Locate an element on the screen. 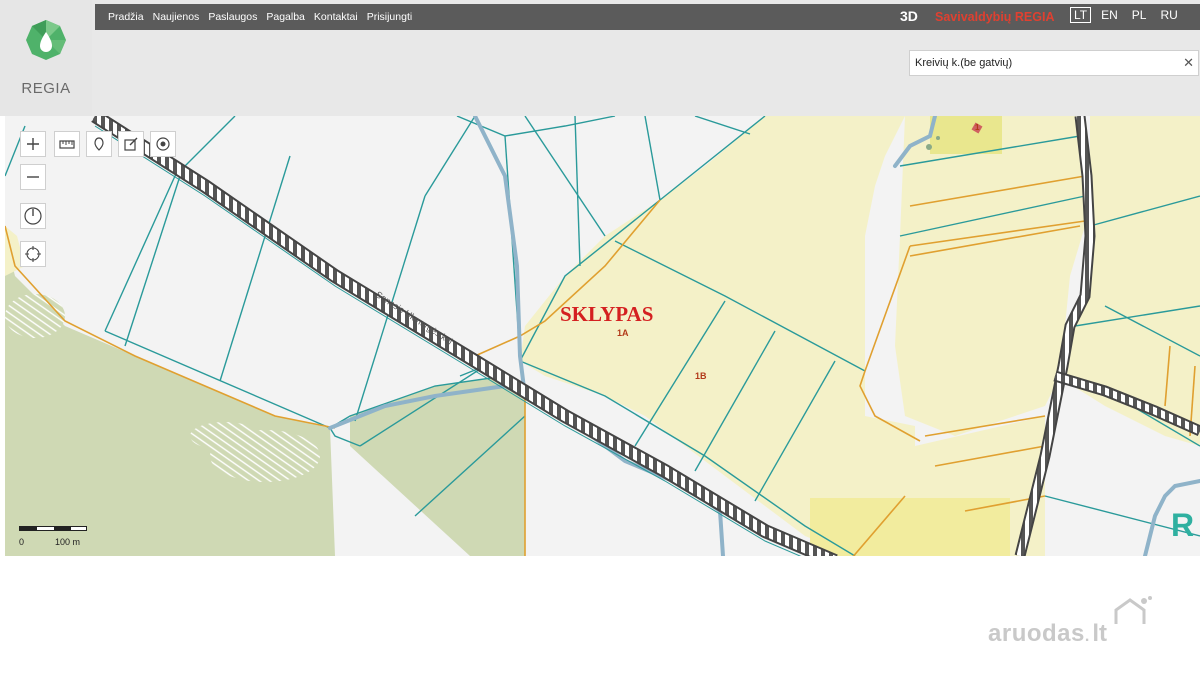  regia-logo: REGIA is located at coordinates (46, 58).